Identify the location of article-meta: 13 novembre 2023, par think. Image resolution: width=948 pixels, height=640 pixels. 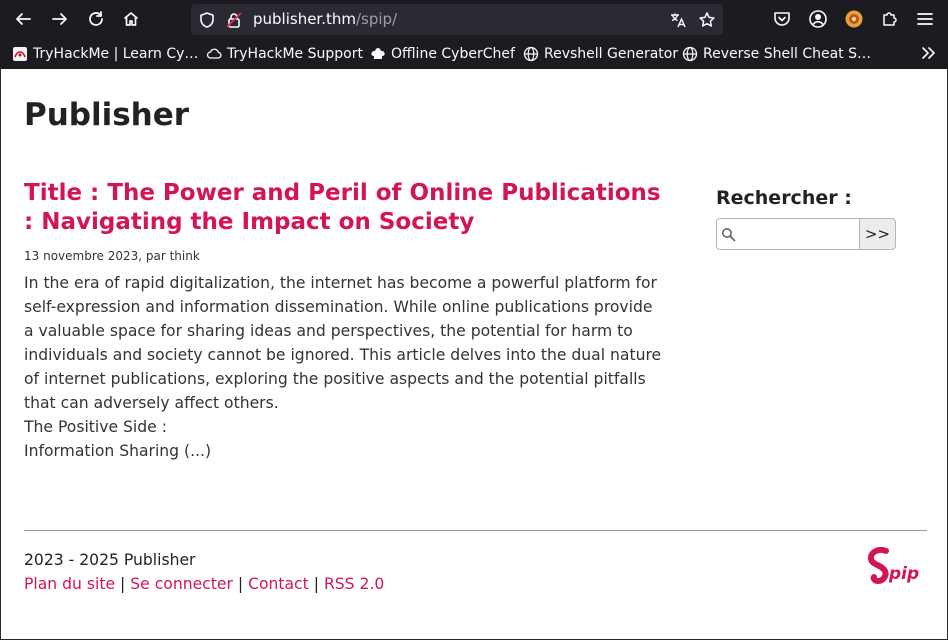
(112, 256).